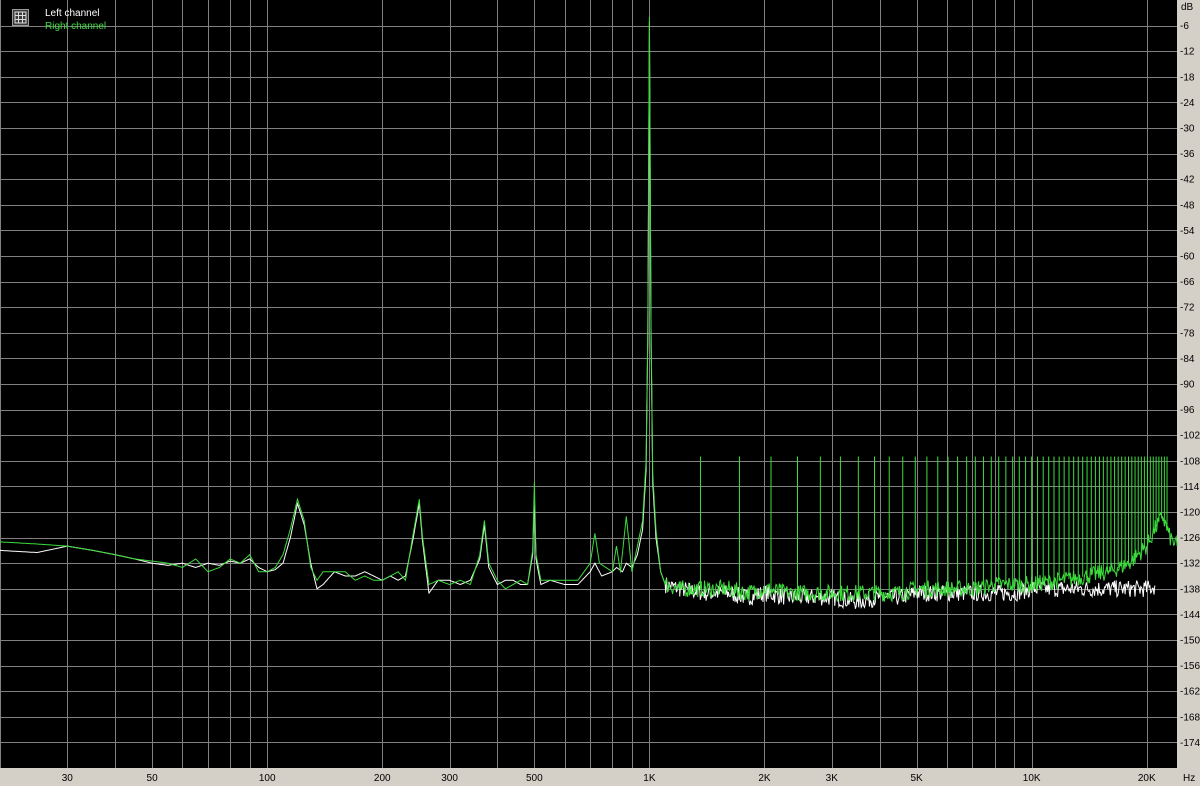 The height and width of the screenshot is (786, 1200). I want to click on y-tick-label: -60, so click(1187, 257).